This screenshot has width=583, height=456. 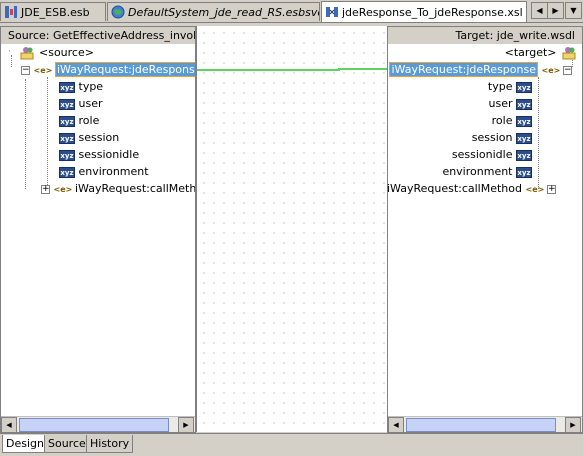 I want to click on source-attr-sessionidle: xyz sessionidle, so click(x=99, y=154).